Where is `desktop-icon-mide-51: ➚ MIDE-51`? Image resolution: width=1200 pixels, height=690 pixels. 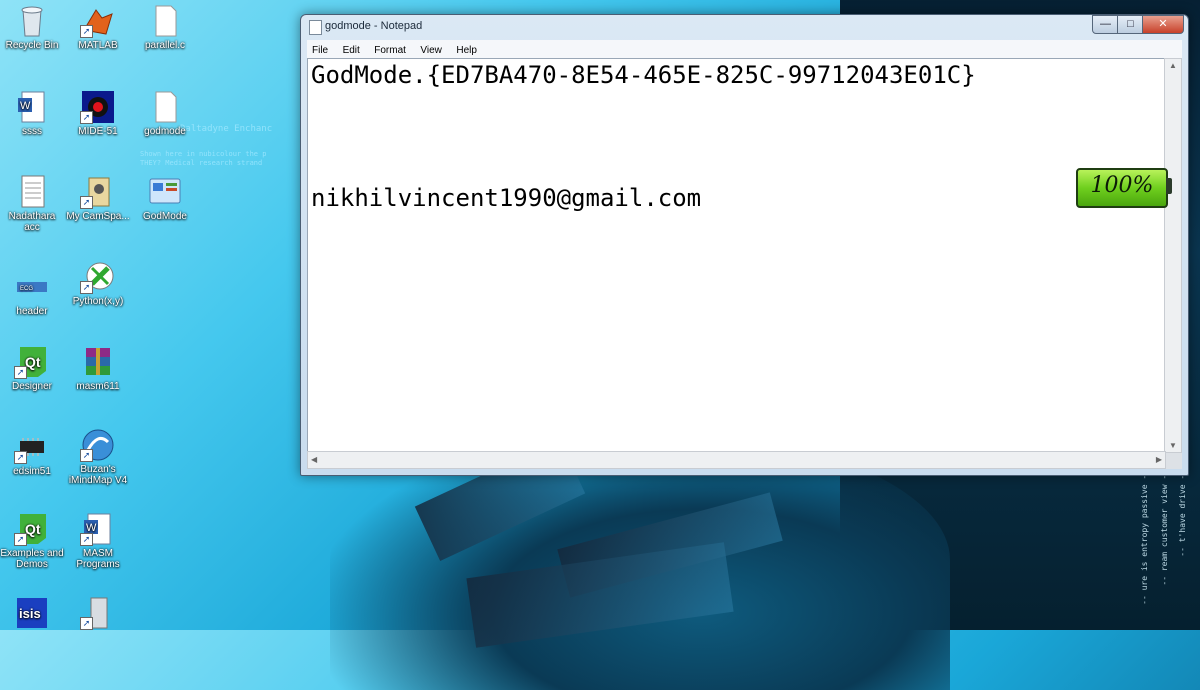 desktop-icon-mide-51: ➚ MIDE-51 is located at coordinates (98, 113).